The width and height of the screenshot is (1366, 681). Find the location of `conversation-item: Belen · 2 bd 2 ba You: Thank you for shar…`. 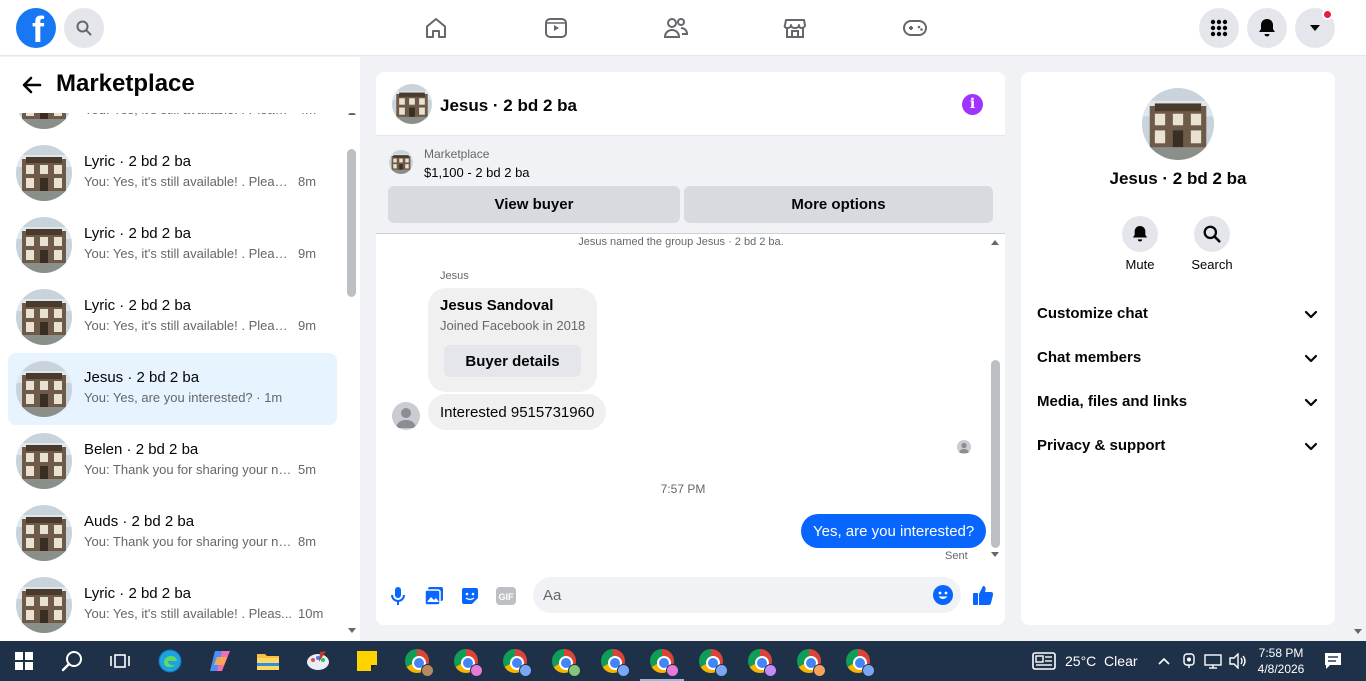

conversation-item: Belen · 2 bd 2 ba You: Thank you for shar… is located at coordinates (172, 461).